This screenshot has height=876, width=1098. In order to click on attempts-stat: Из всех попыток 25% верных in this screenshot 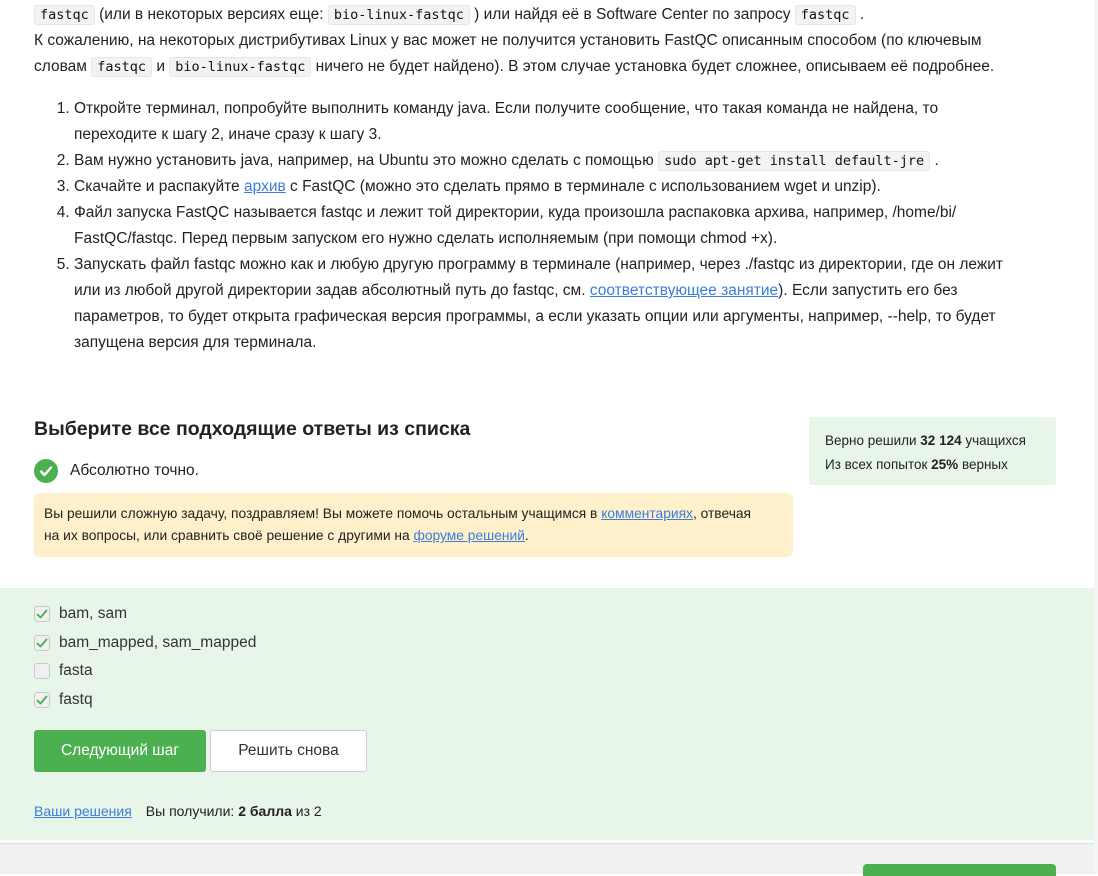, I will do `click(916, 464)`.